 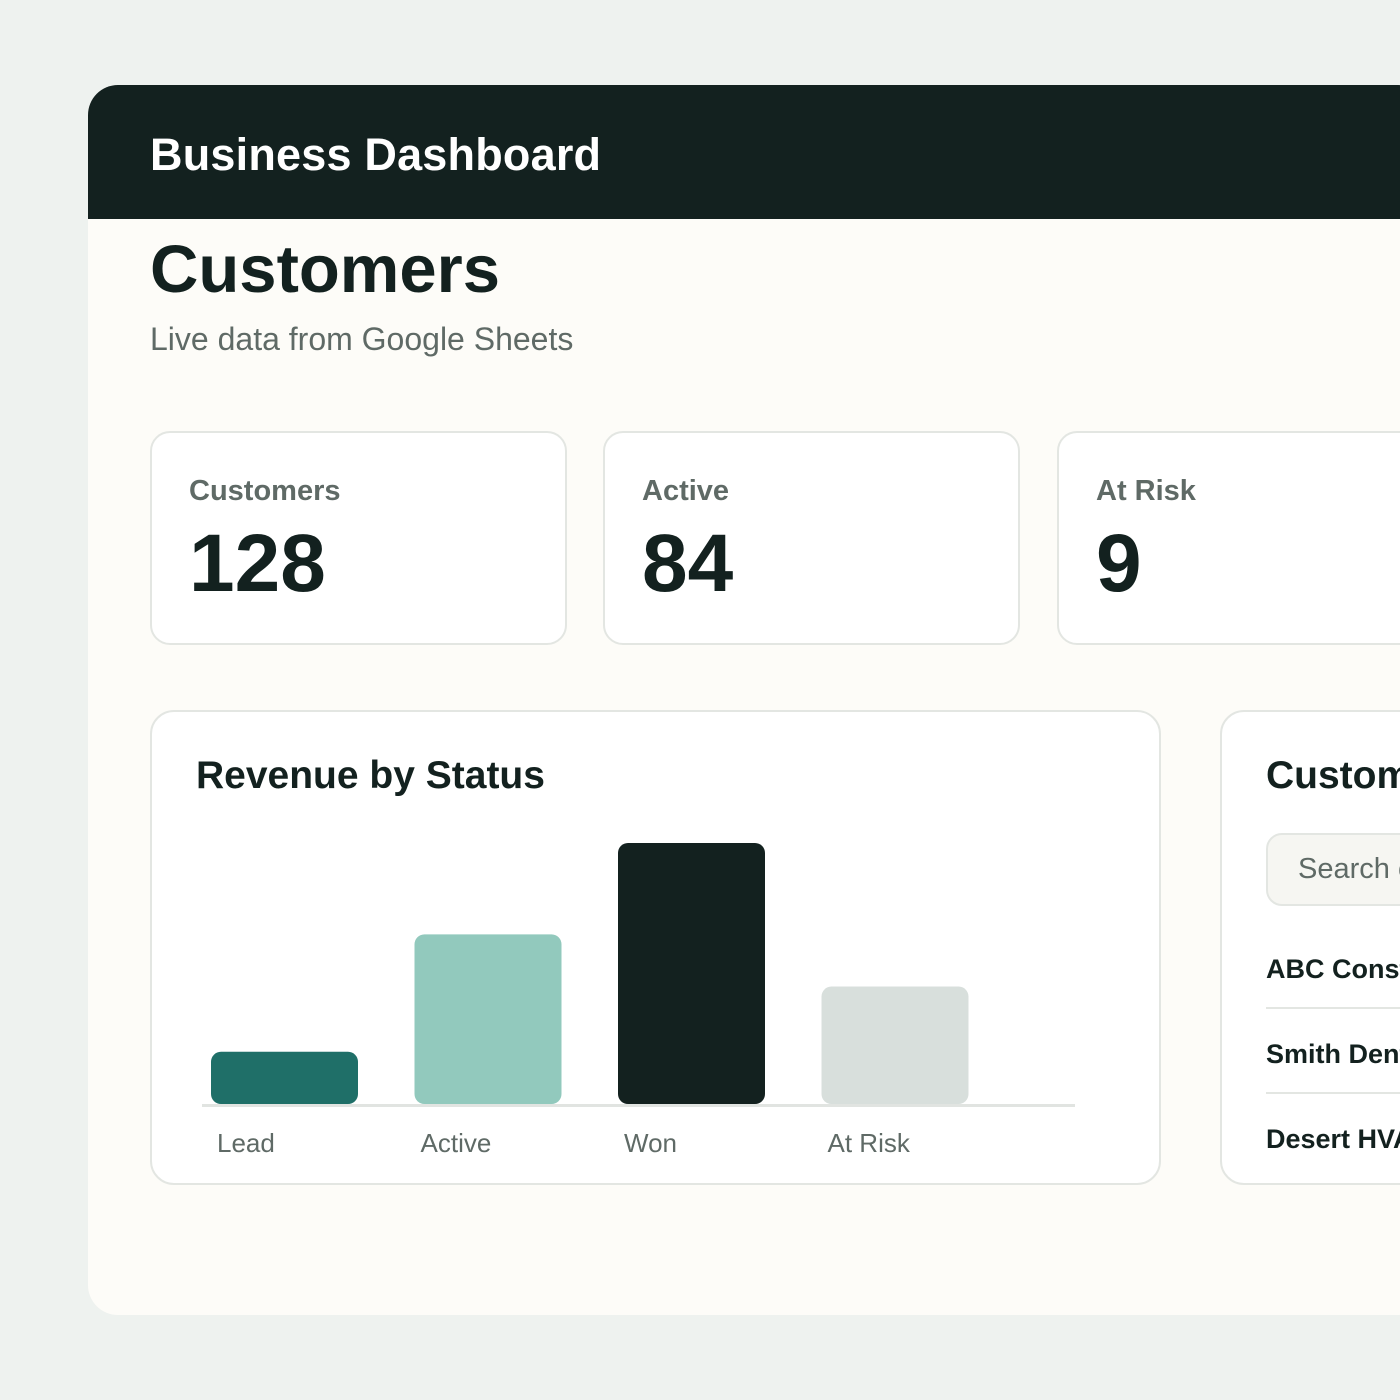 I want to click on customer-name: Desert HVAC, so click(x=1333, y=1139).